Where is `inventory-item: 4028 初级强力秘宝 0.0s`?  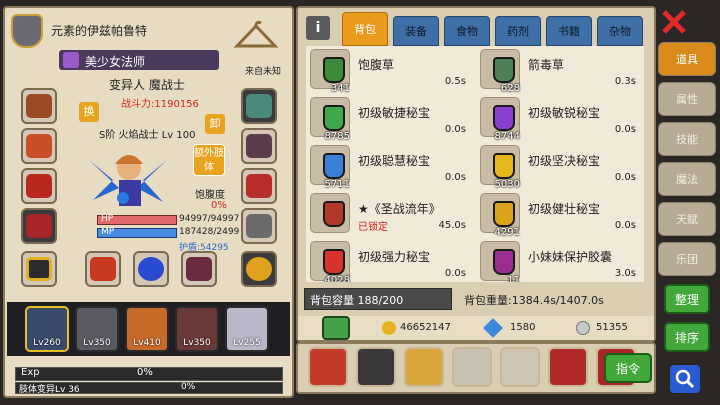
inventory-item: 4028 初级强力秘宝 0.0s is located at coordinates (390, 260).